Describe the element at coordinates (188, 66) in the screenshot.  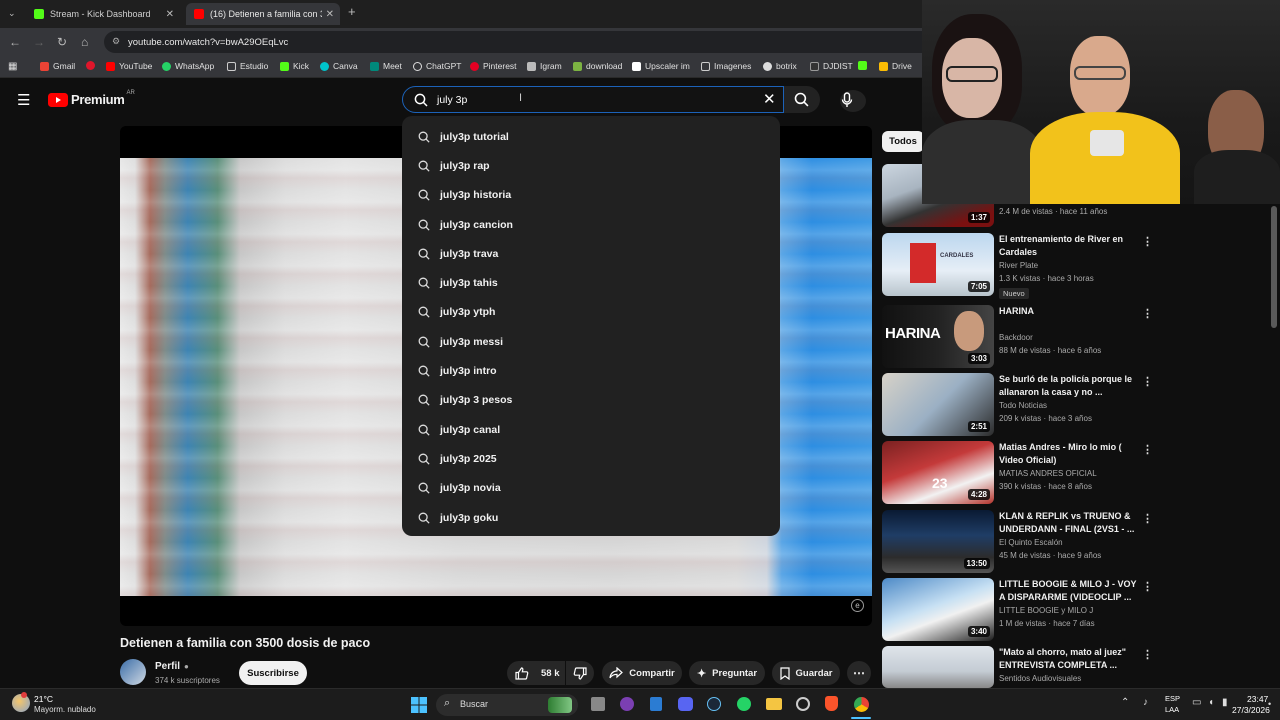
I see `bookmark-whatsapp: WhatsApp` at that location.